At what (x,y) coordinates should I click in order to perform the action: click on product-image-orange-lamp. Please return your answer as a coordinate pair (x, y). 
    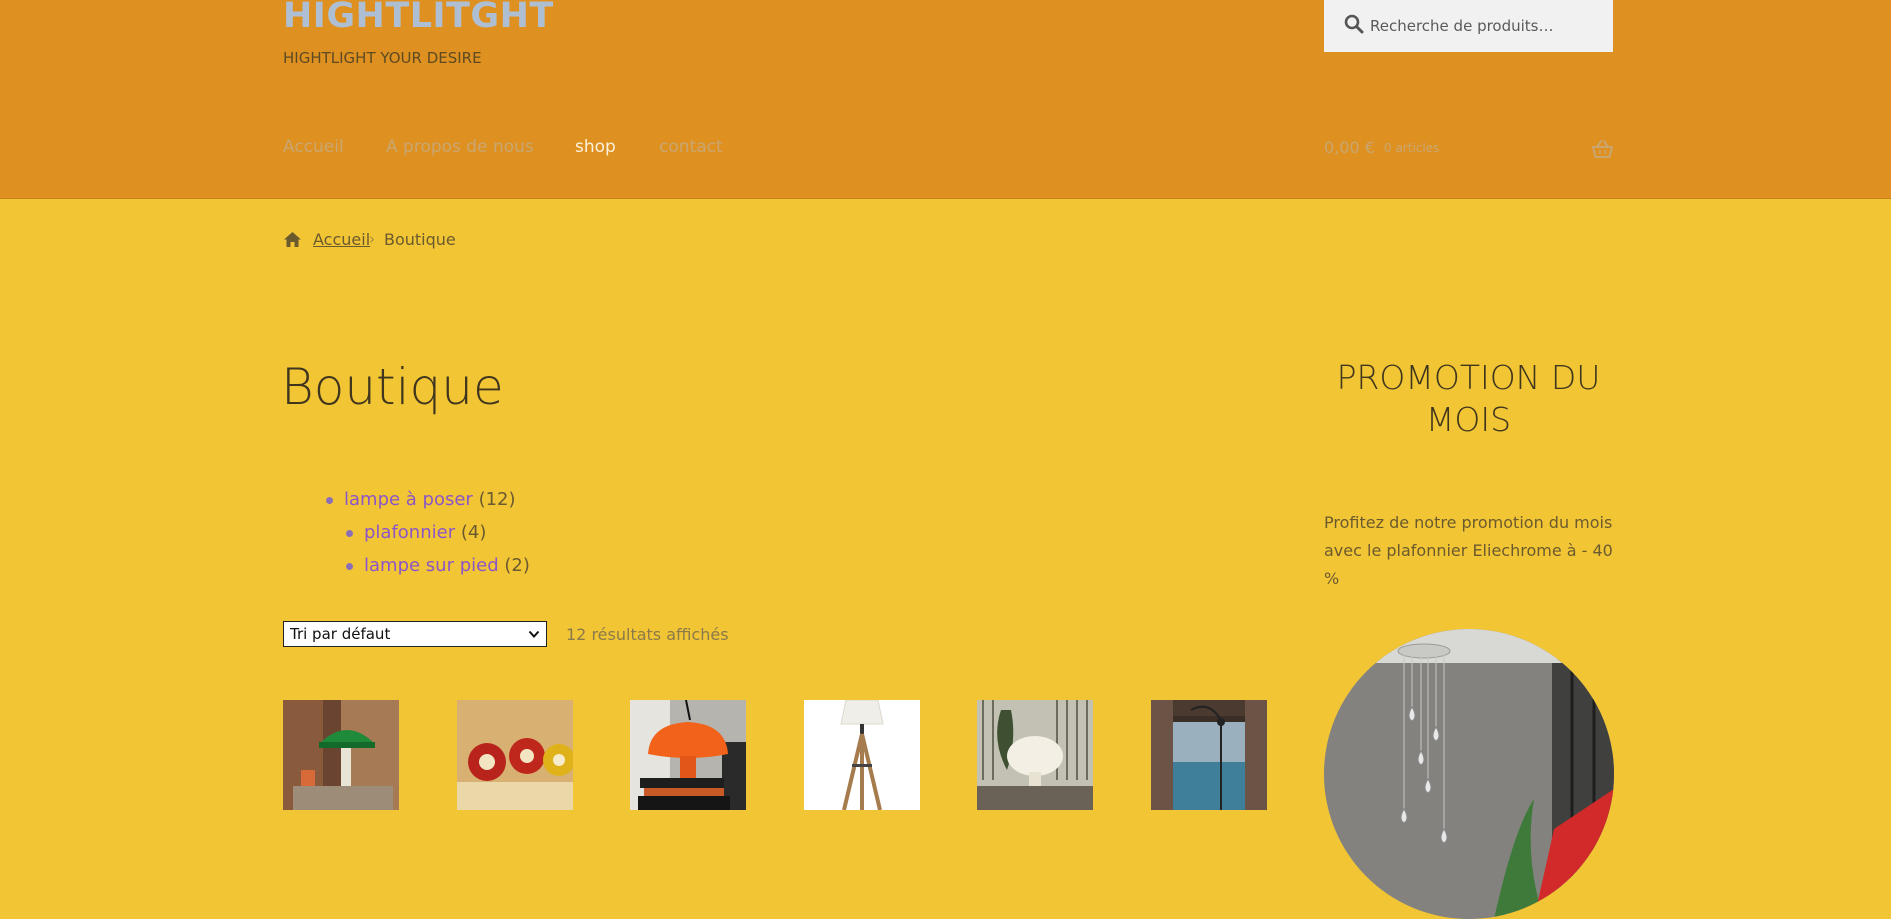
    Looking at the image, I should click on (688, 755).